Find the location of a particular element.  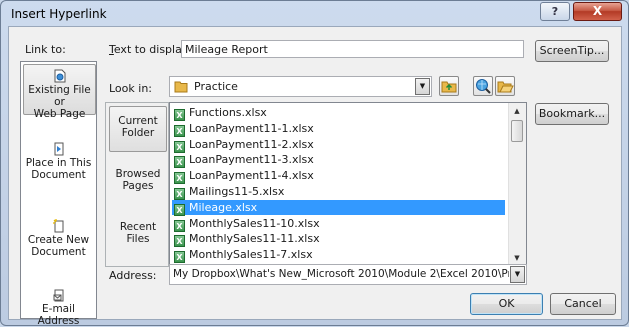

text-to-display-label: Text to display: is located at coordinates (150, 49).